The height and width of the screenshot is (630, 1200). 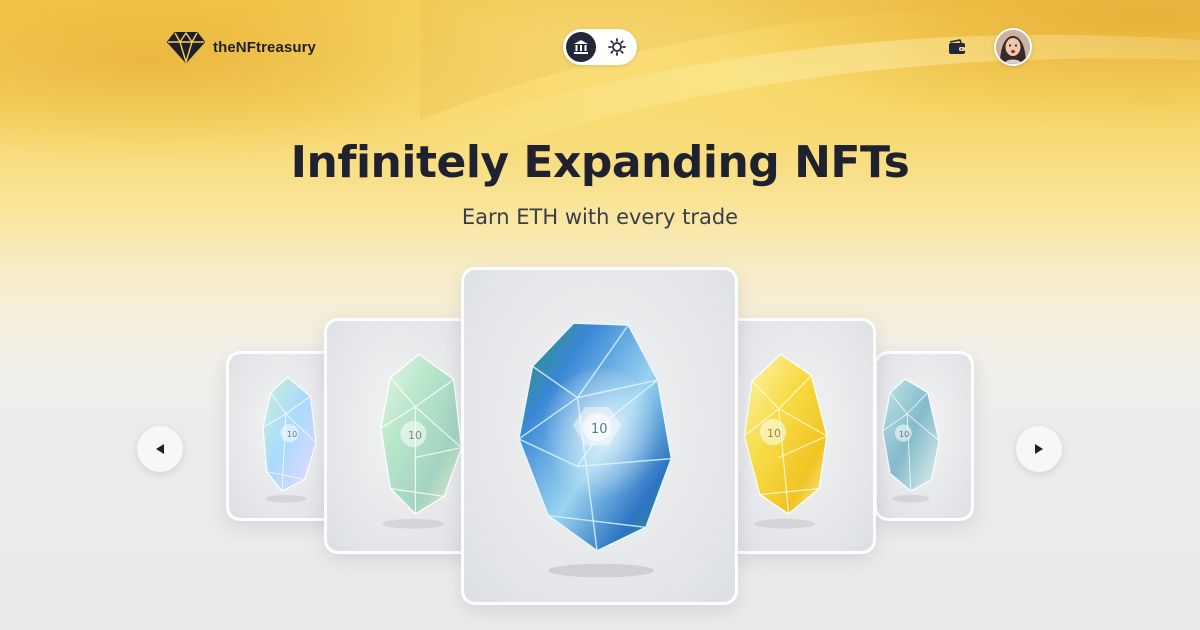 I want to click on avatar-photo, so click(x=1013, y=47).